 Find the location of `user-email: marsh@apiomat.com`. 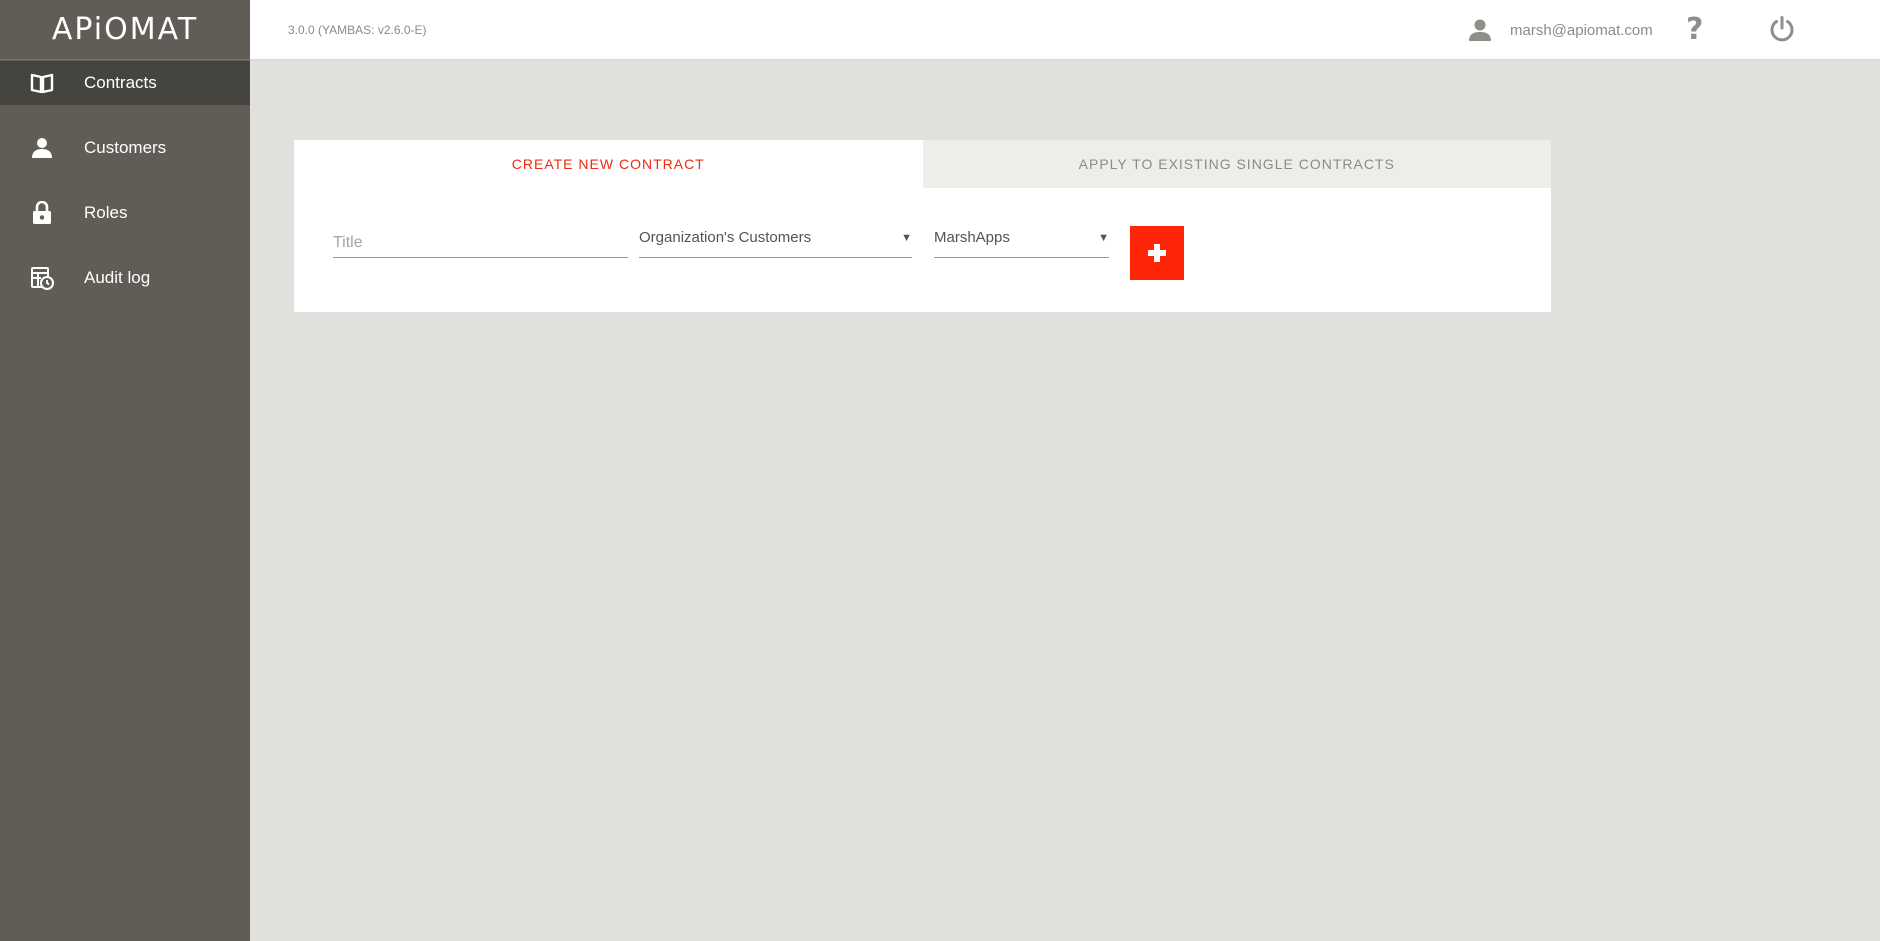

user-email: marsh@apiomat.com is located at coordinates (1581, 30).